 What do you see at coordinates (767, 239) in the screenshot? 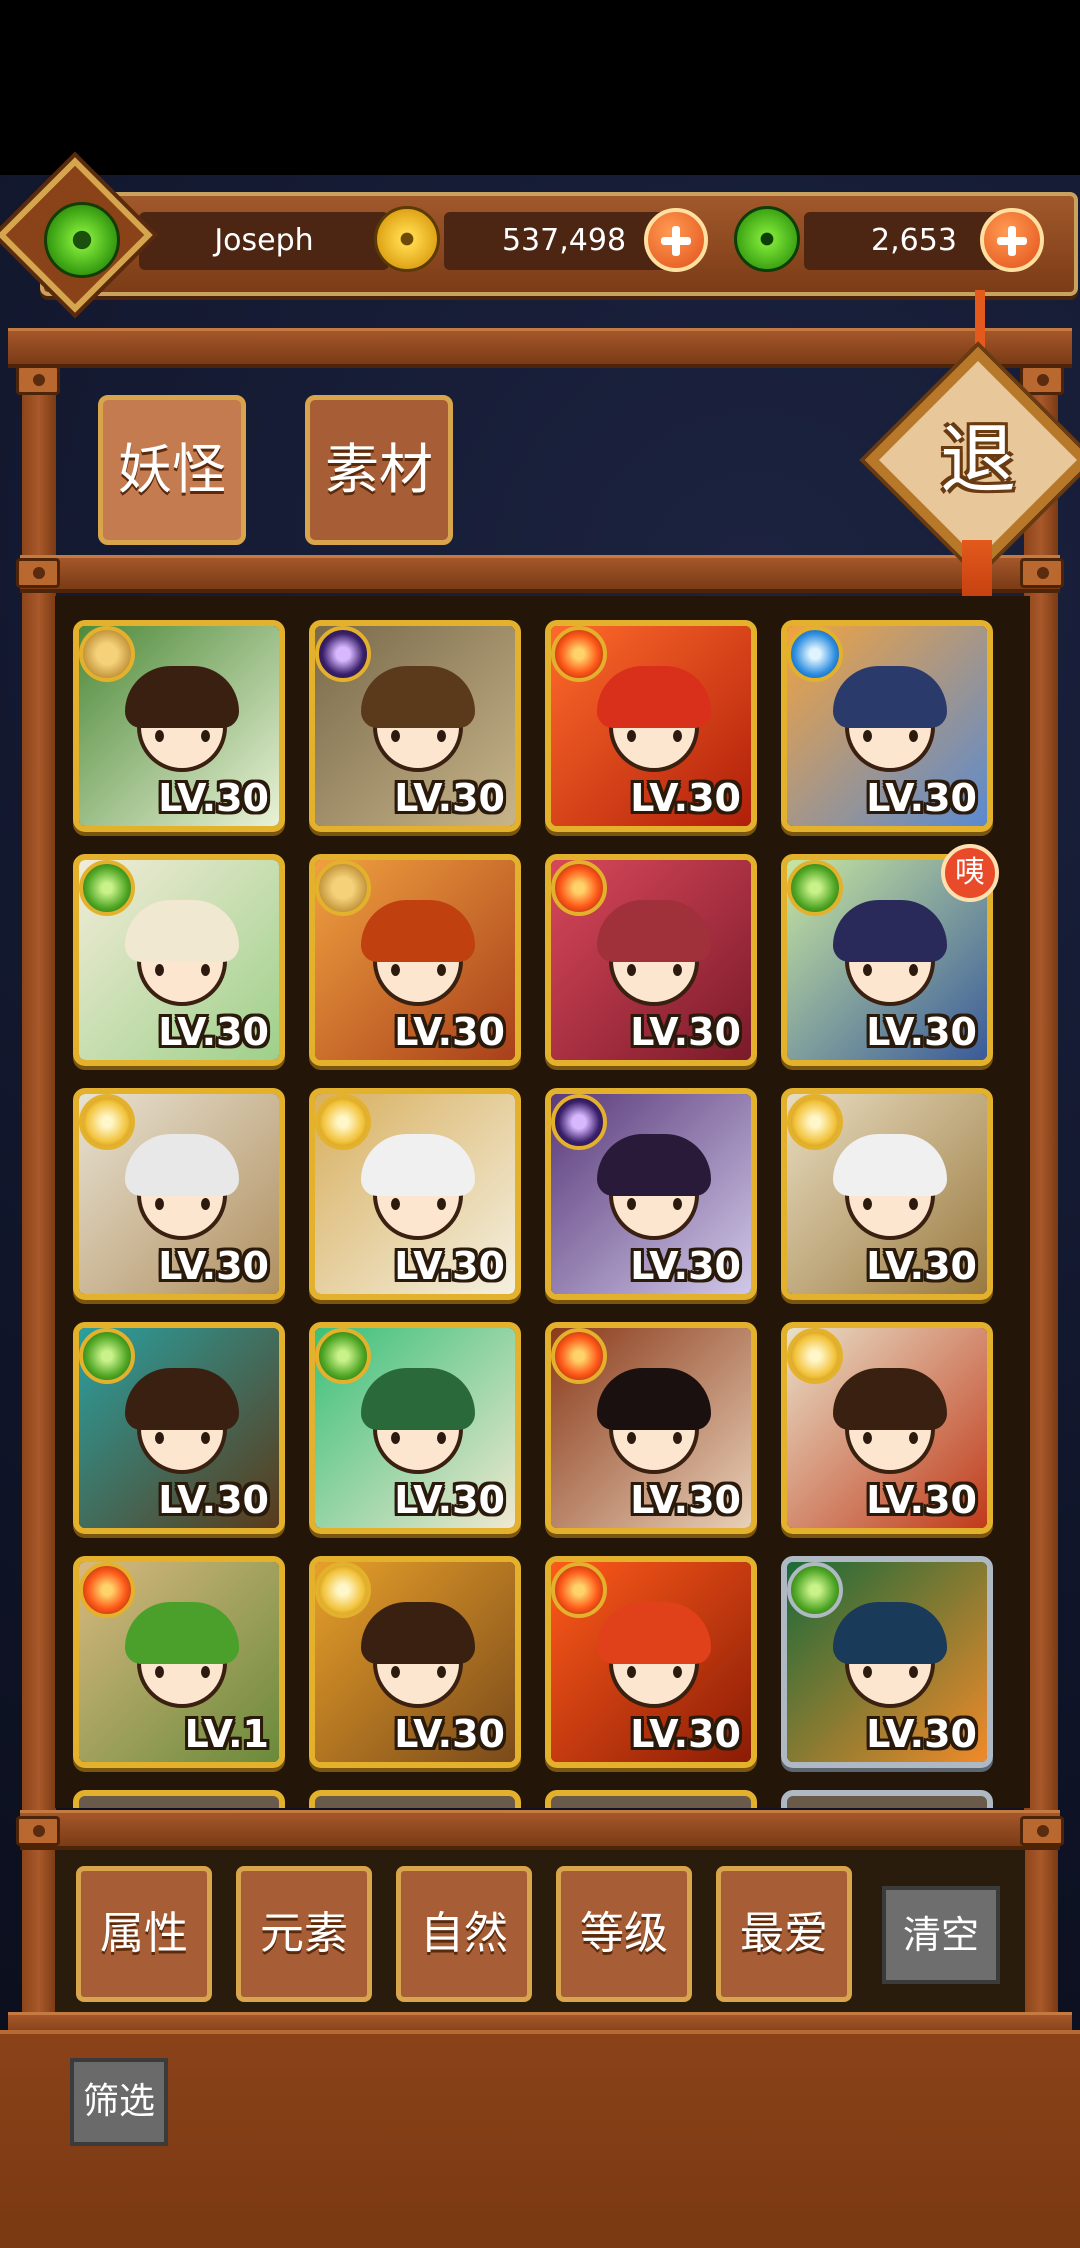
I see `jade-coin-icon` at bounding box center [767, 239].